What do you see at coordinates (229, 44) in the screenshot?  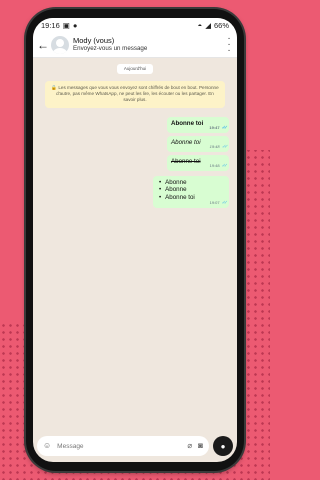 I see `kebab-menu-icon: · · ·` at bounding box center [229, 44].